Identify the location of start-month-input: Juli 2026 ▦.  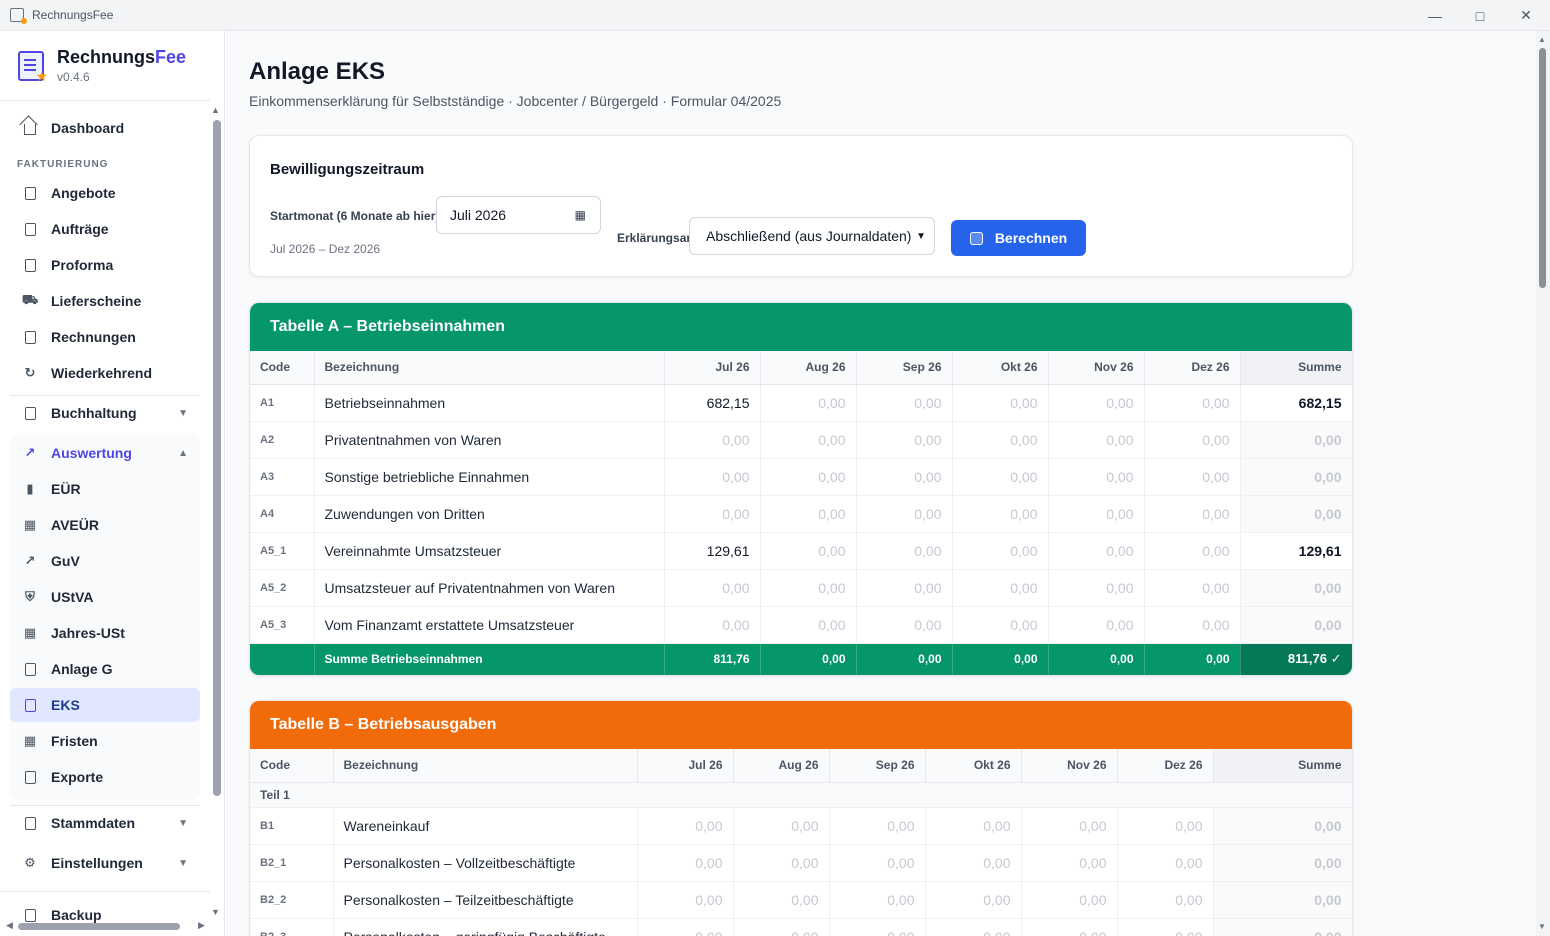
(518, 215).